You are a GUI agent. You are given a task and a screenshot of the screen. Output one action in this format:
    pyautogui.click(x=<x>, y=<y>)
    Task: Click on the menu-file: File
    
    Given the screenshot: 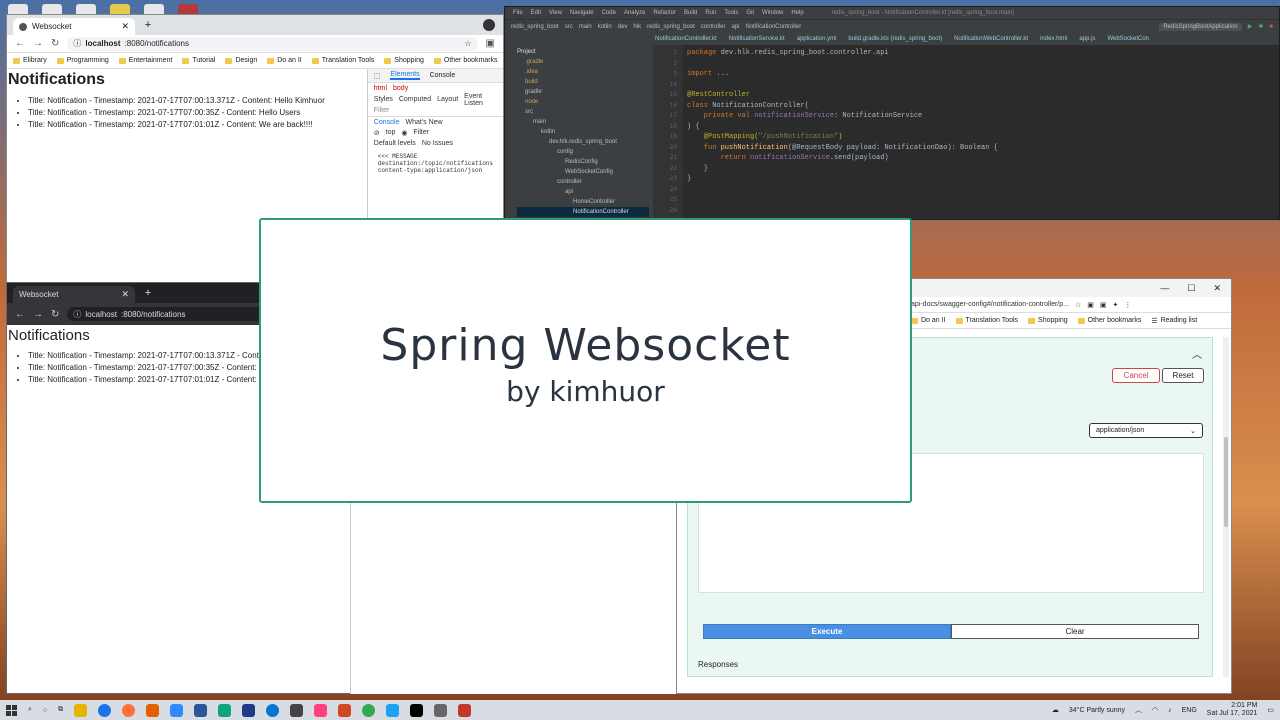 What is the action you would take?
    pyautogui.click(x=518, y=13)
    